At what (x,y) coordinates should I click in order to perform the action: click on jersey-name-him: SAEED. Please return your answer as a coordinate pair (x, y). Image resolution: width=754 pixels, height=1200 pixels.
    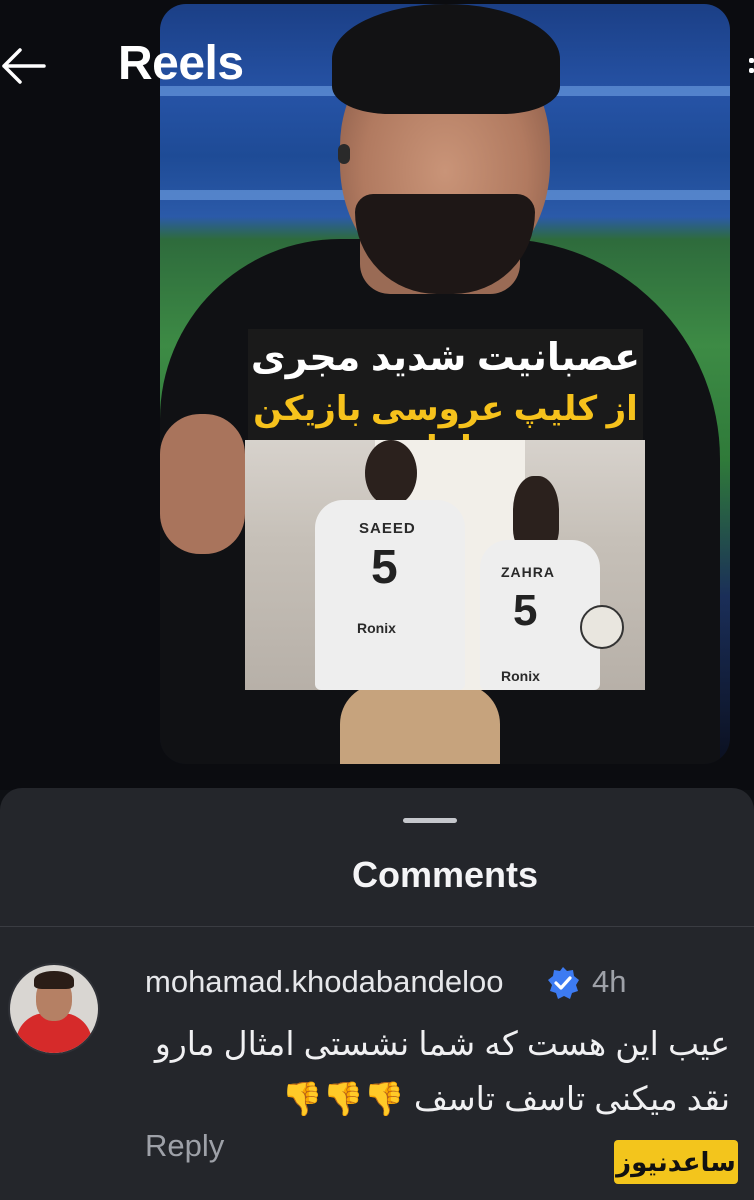
    Looking at the image, I should click on (387, 528).